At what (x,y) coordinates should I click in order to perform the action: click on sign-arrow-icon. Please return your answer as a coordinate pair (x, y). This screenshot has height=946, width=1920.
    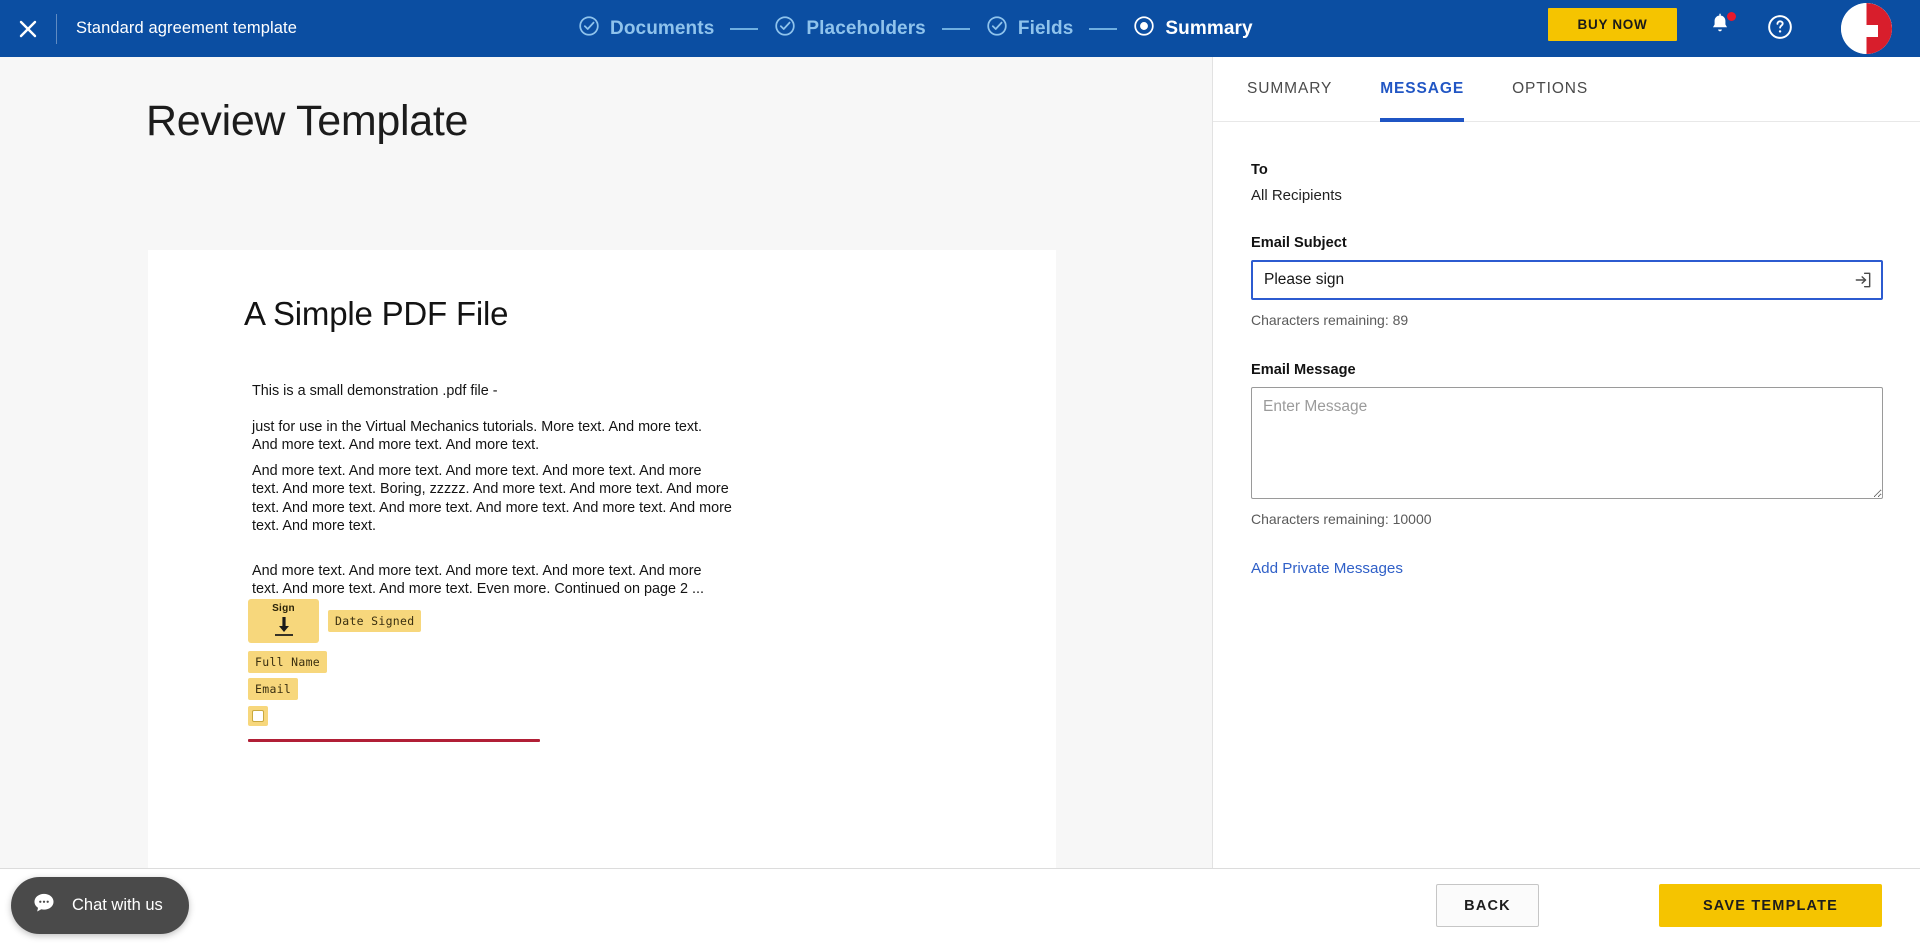
    Looking at the image, I should click on (283, 626).